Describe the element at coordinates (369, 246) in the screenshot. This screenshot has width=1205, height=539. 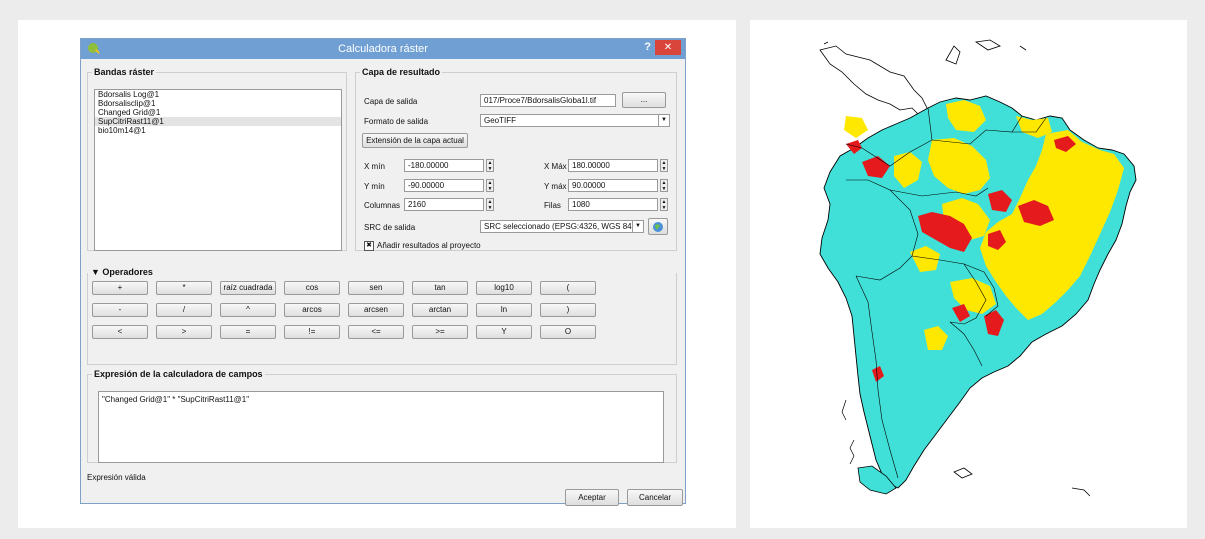
I see `add-to-project-checkbox: ✖` at that location.